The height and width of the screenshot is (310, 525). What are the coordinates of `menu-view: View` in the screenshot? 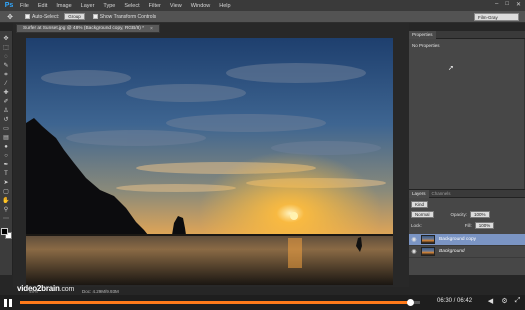 It's located at (176, 6).